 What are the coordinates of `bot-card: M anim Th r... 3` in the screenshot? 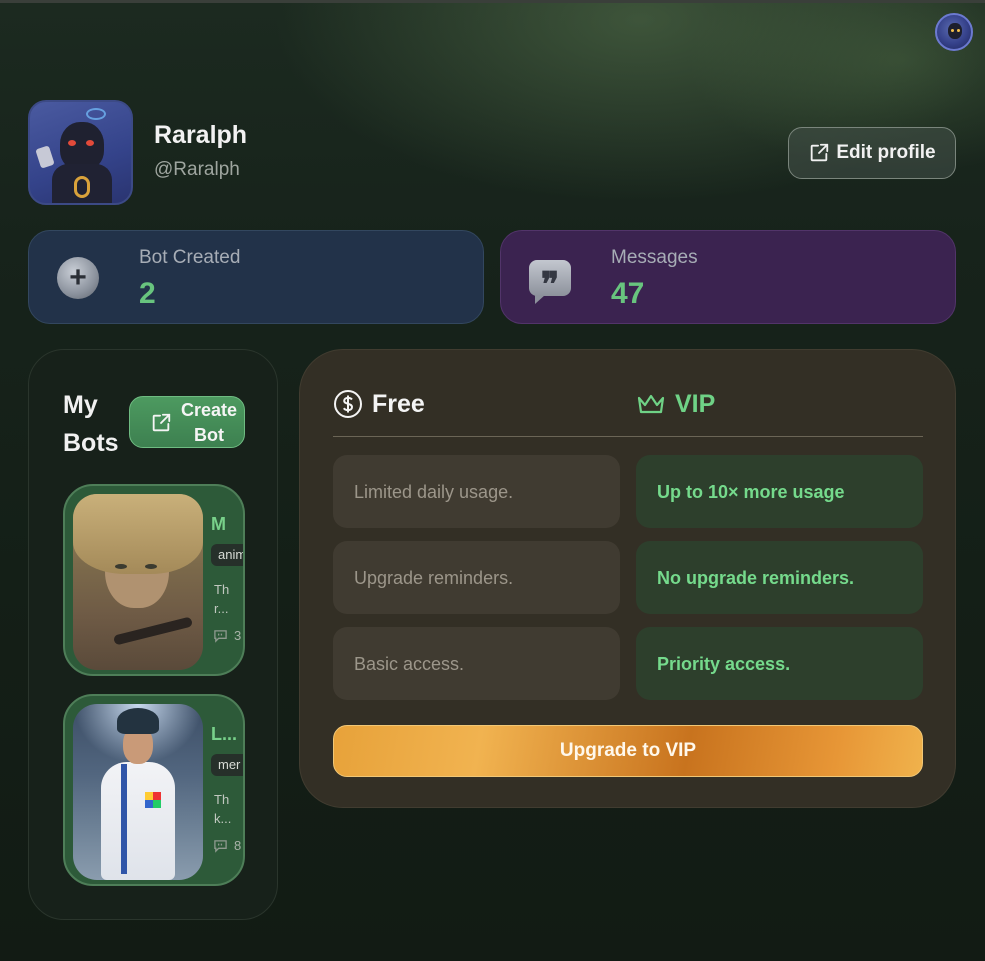 It's located at (154, 580).